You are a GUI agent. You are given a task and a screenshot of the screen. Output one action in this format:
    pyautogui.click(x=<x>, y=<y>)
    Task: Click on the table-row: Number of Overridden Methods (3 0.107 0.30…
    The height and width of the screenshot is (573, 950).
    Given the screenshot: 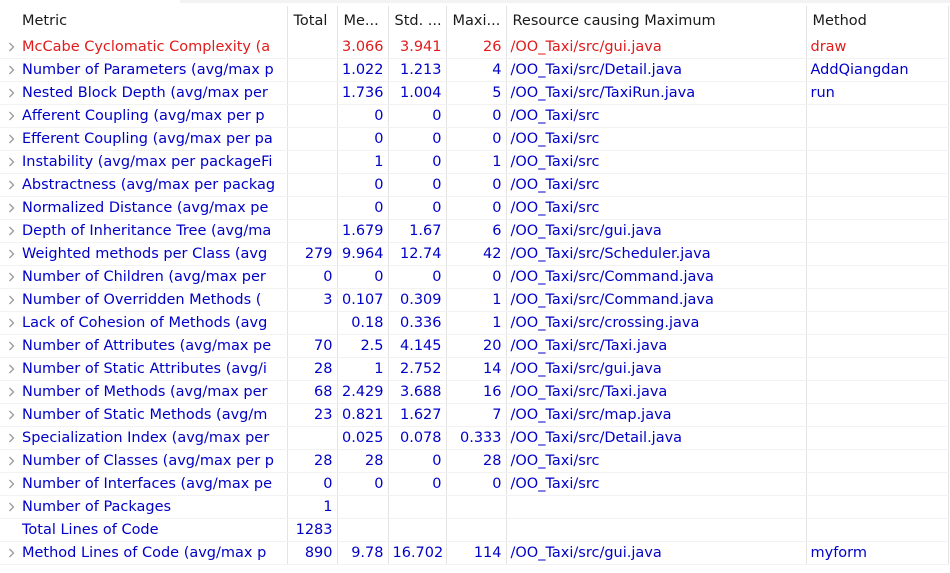 What is the action you would take?
    pyautogui.click(x=474, y=300)
    